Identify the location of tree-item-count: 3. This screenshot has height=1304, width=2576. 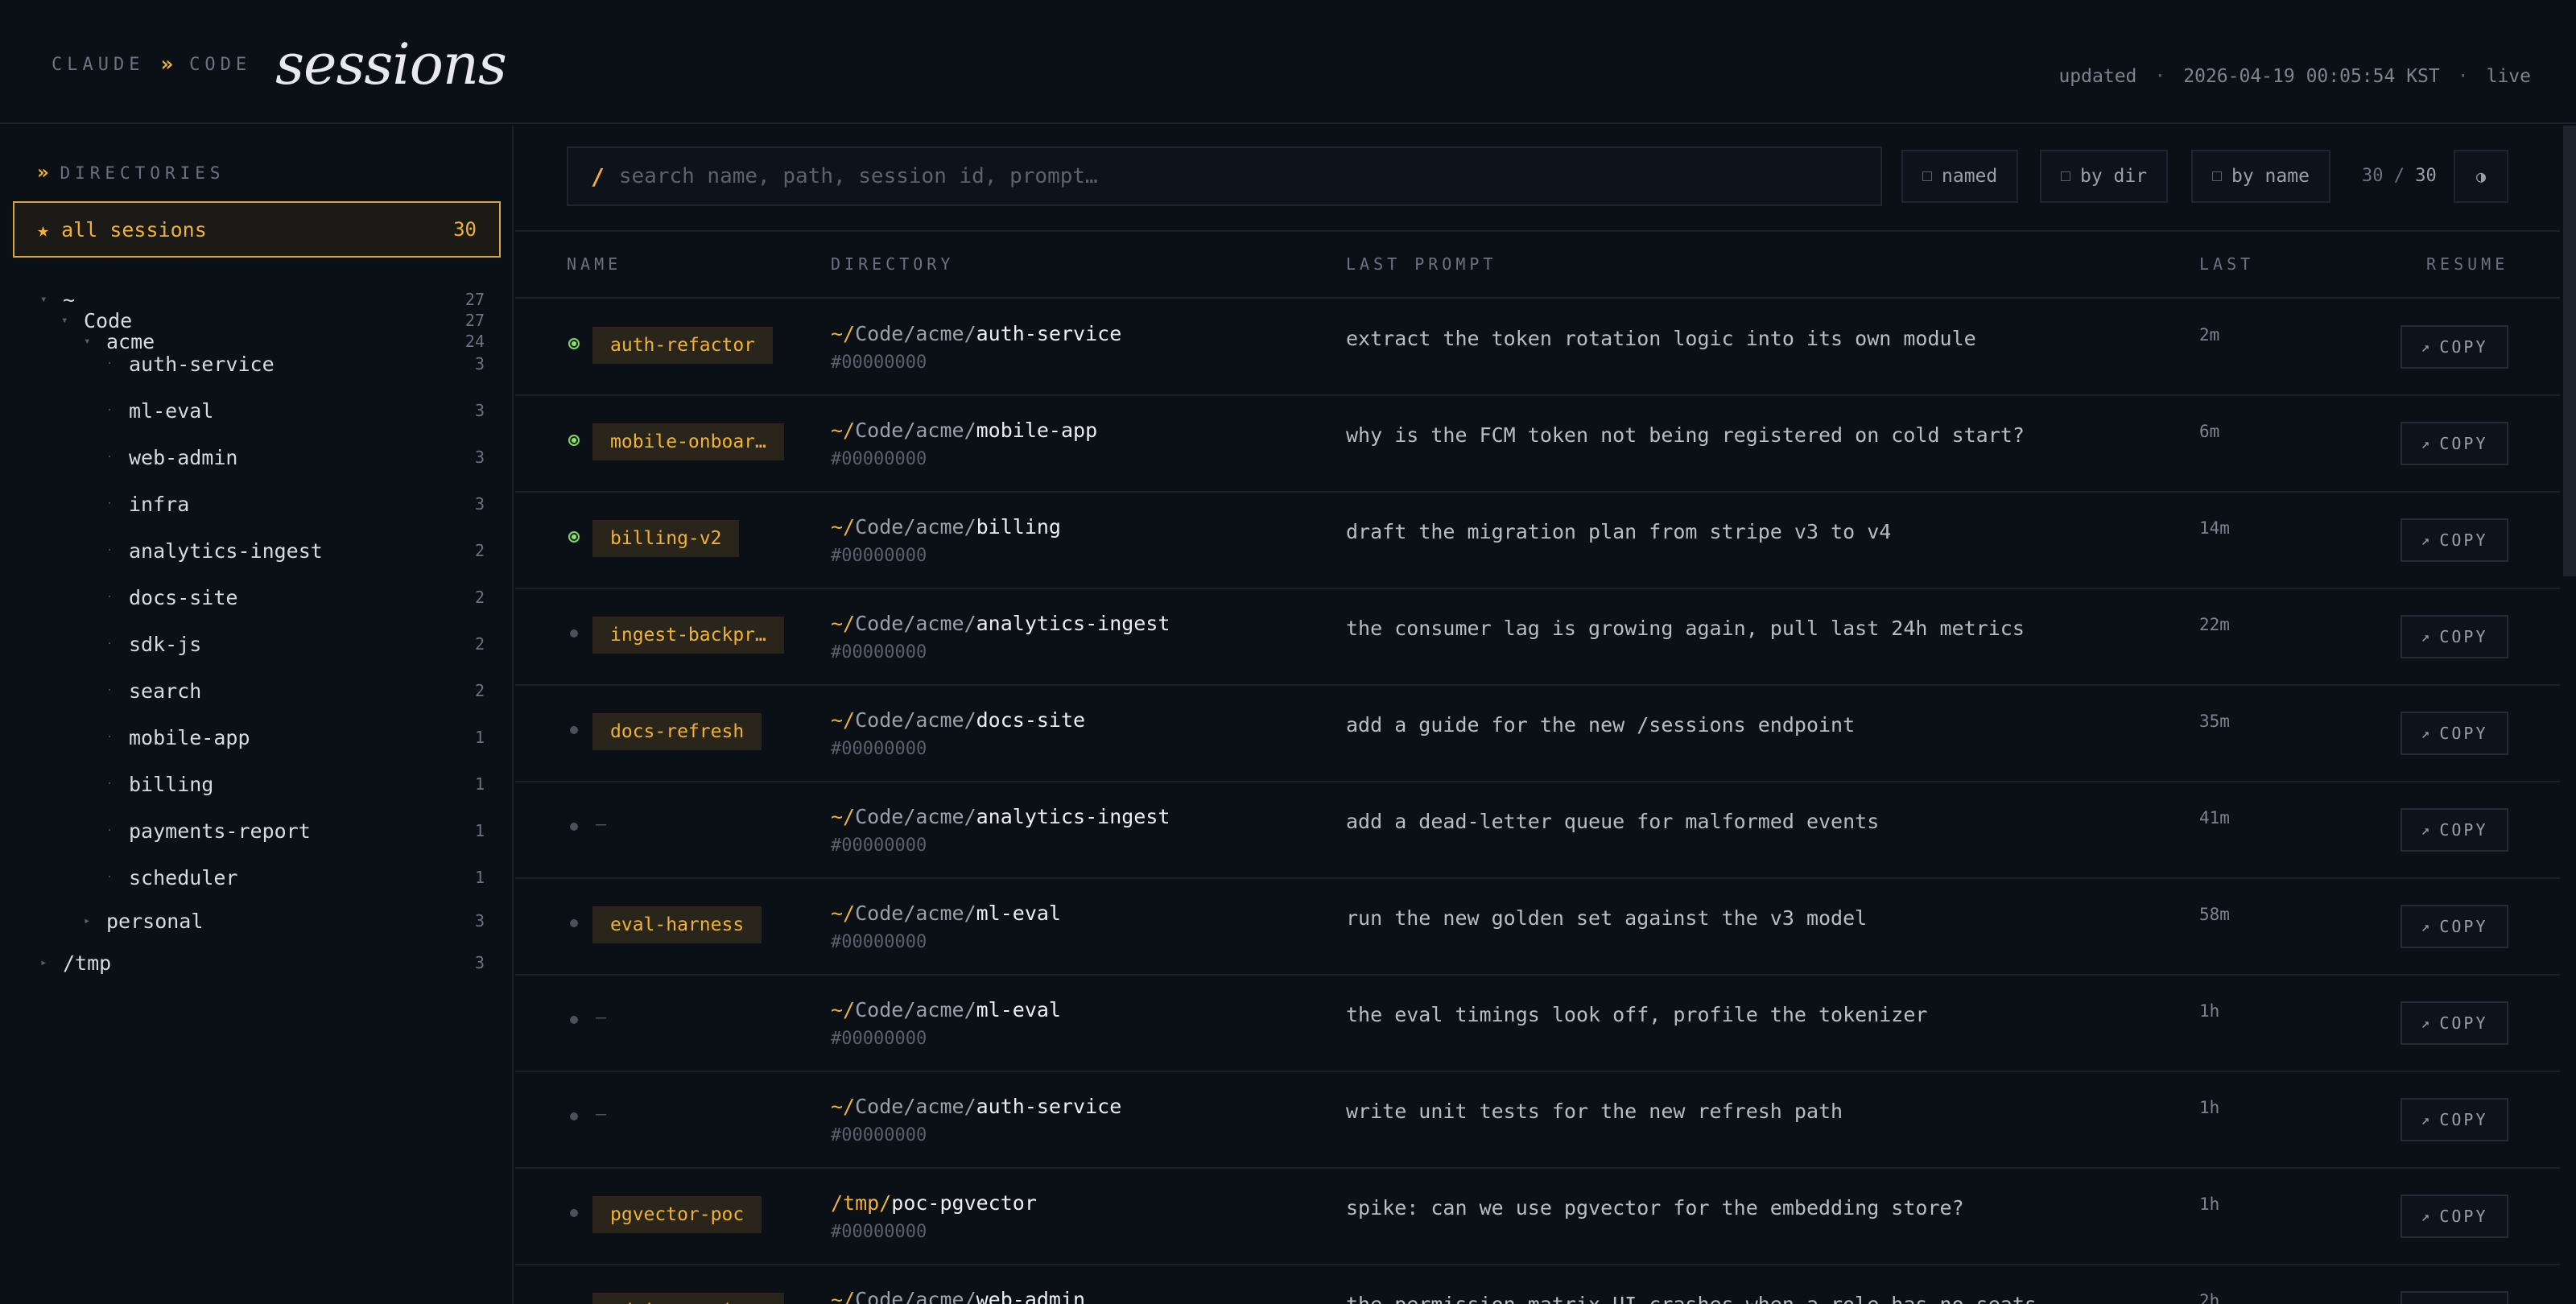
(479, 363).